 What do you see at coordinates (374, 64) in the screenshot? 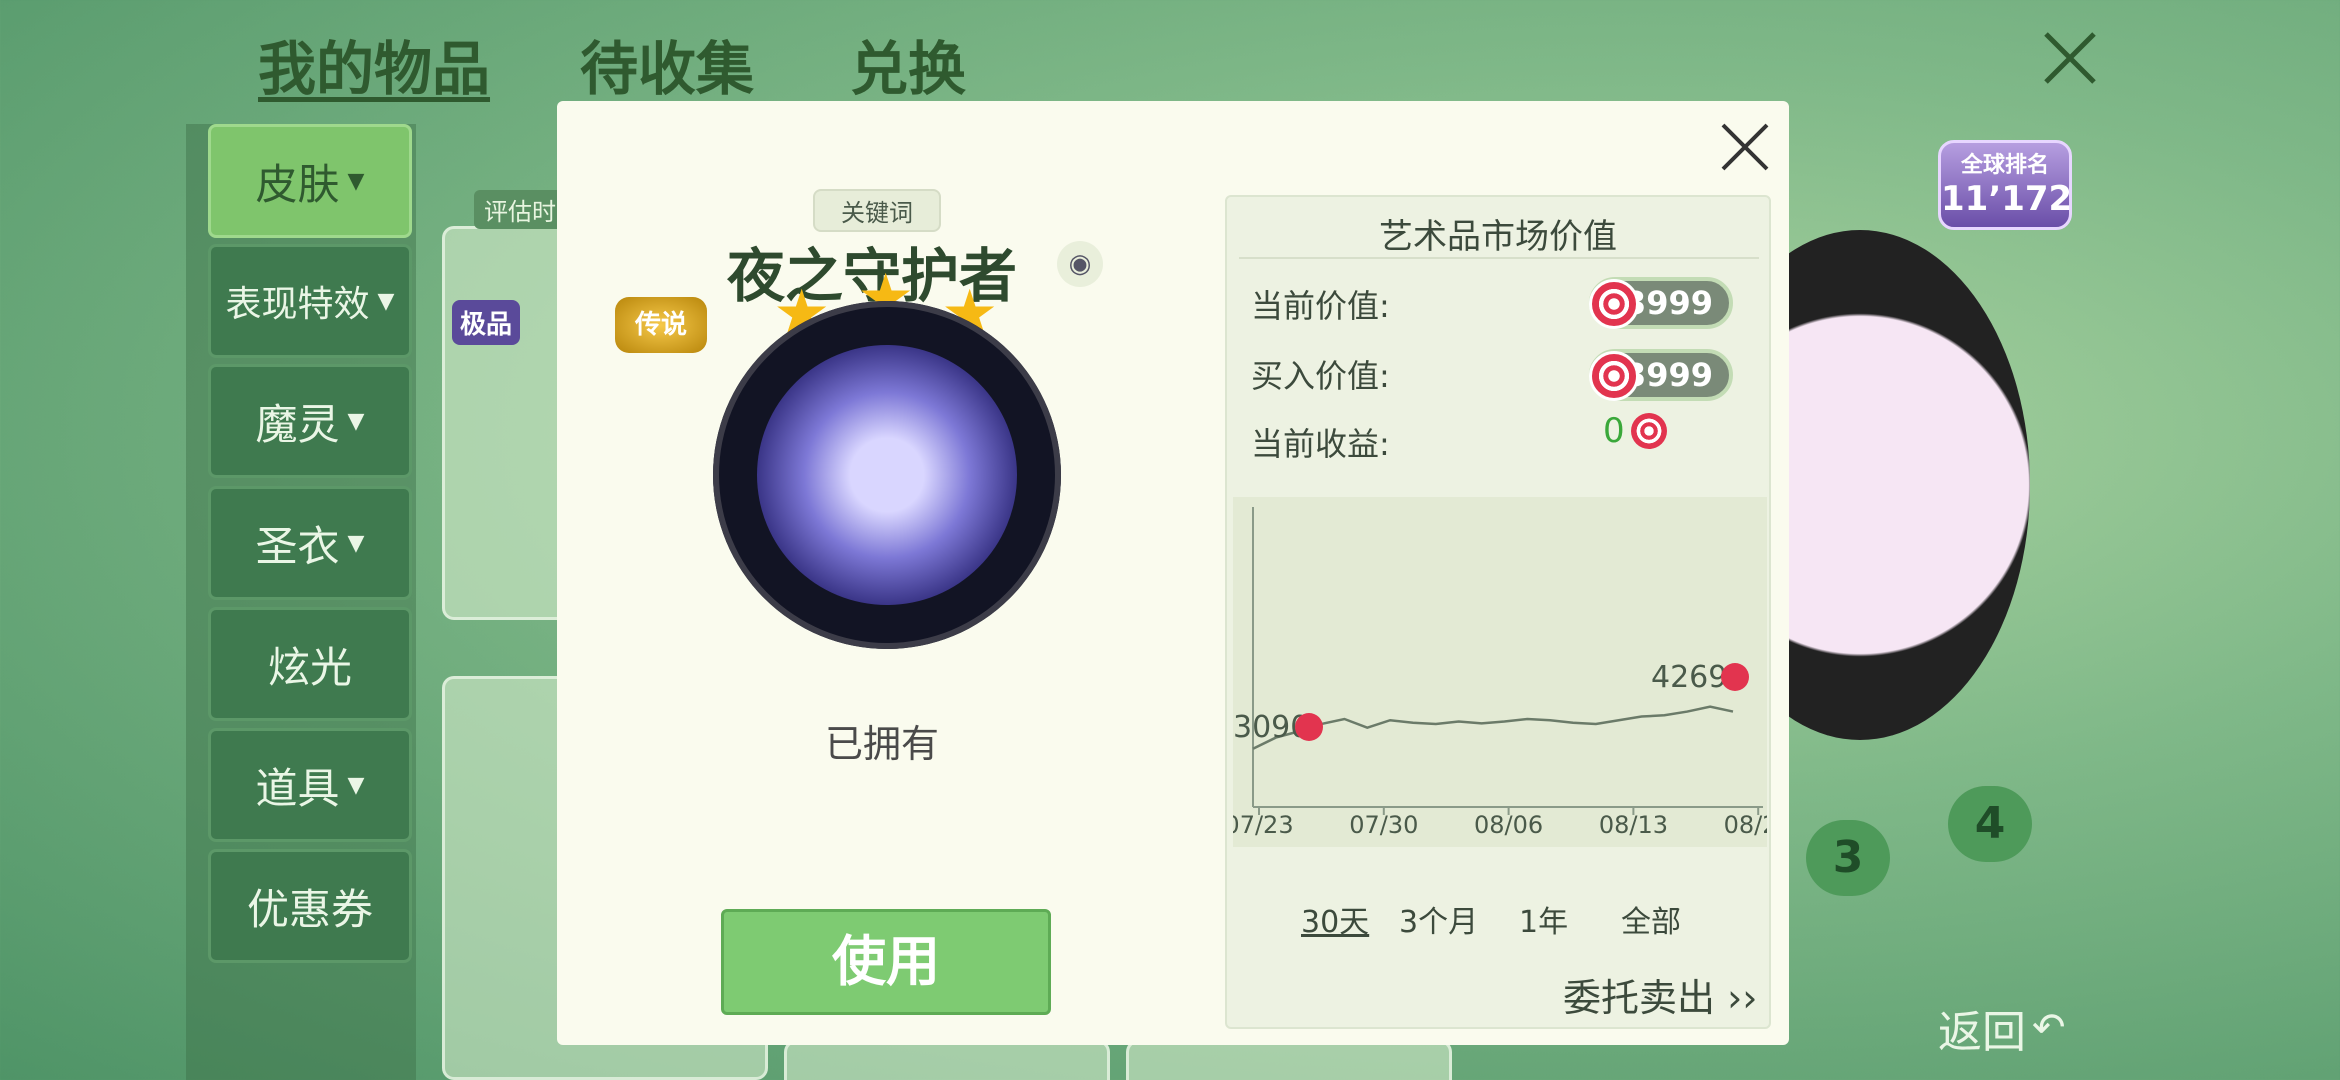
I see `tab-my-items: 我的物品` at bounding box center [374, 64].